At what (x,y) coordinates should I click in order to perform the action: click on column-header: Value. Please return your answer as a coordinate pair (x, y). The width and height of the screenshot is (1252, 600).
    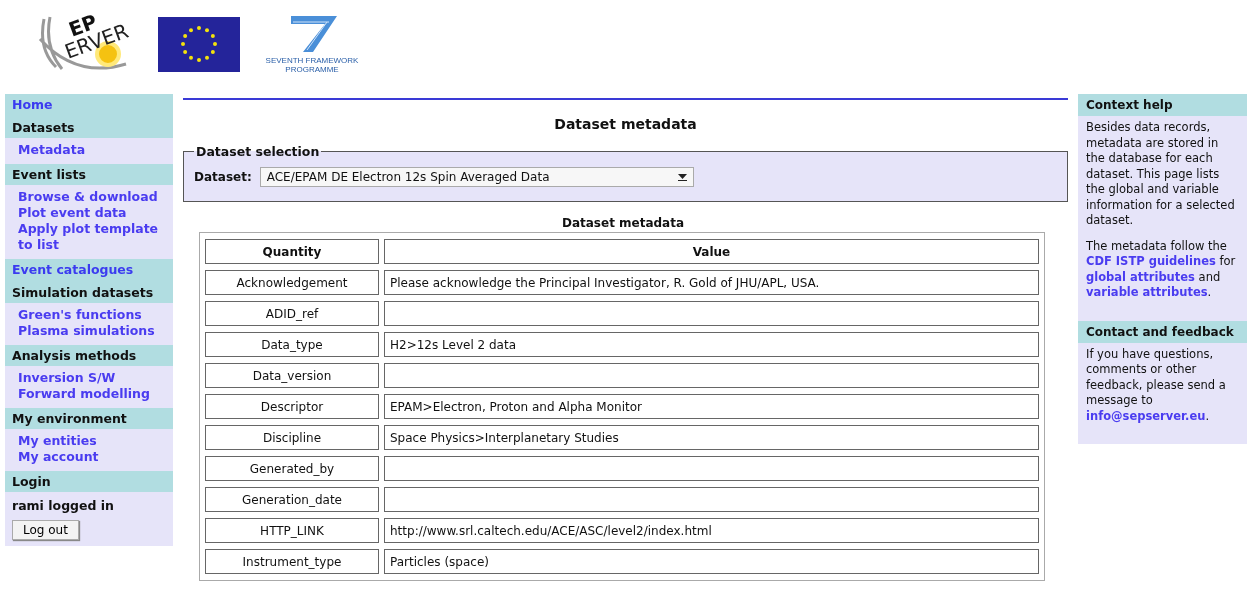
    Looking at the image, I should click on (711, 251).